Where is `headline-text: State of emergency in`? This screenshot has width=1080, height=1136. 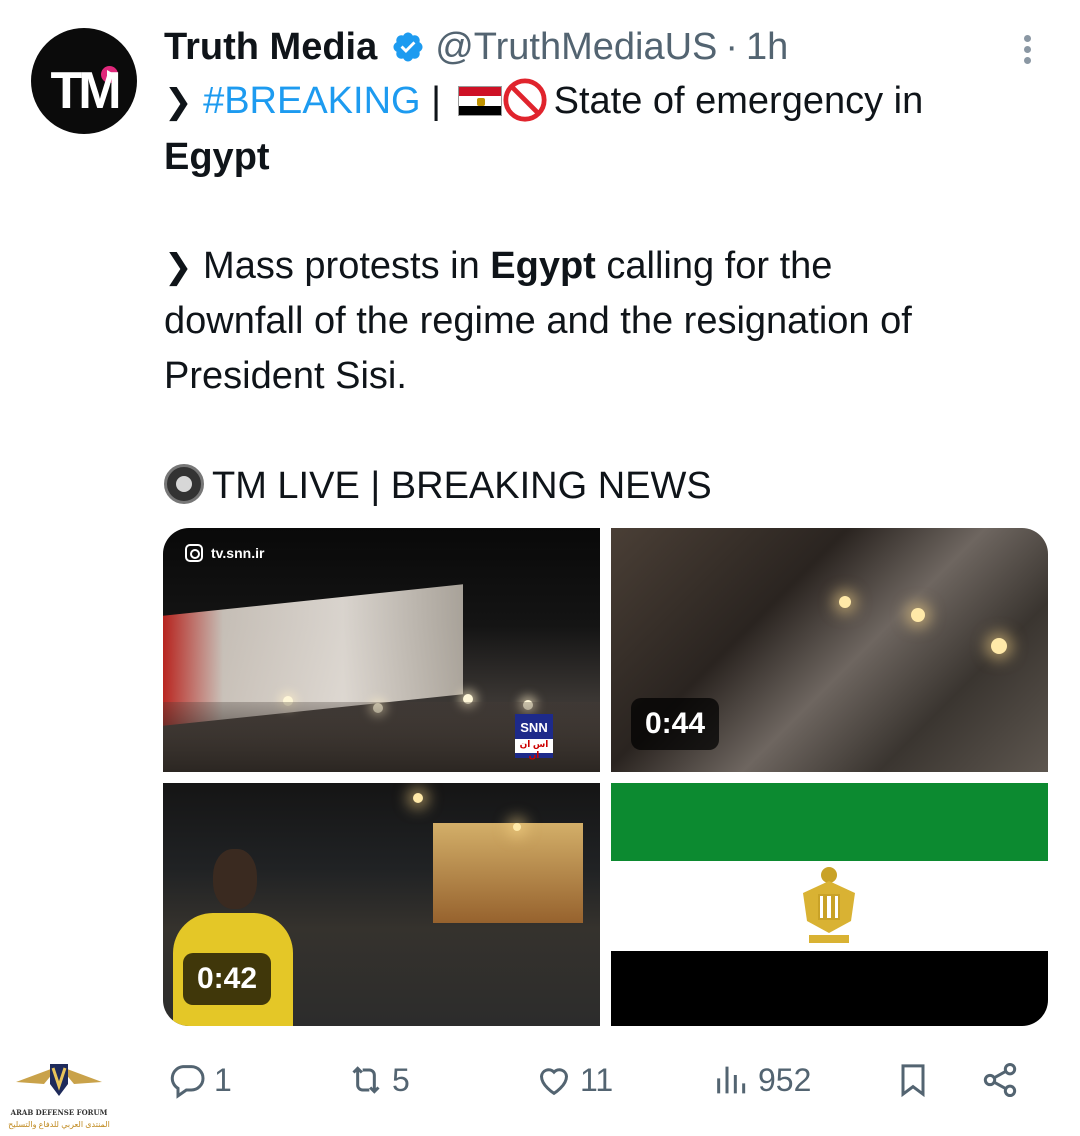 headline-text: State of emergency in is located at coordinates (738, 101).